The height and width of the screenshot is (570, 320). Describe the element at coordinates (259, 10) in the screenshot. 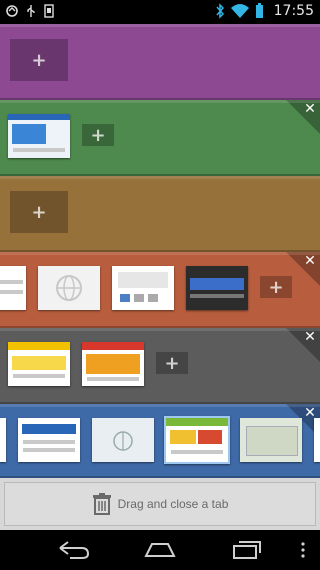

I see `battery-icon` at that location.